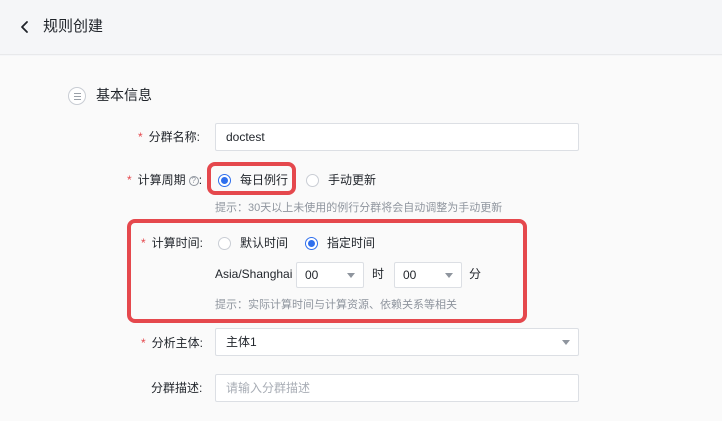 The height and width of the screenshot is (421, 722). Describe the element at coordinates (177, 388) in the screenshot. I see `description-label: 分群描述:` at that location.